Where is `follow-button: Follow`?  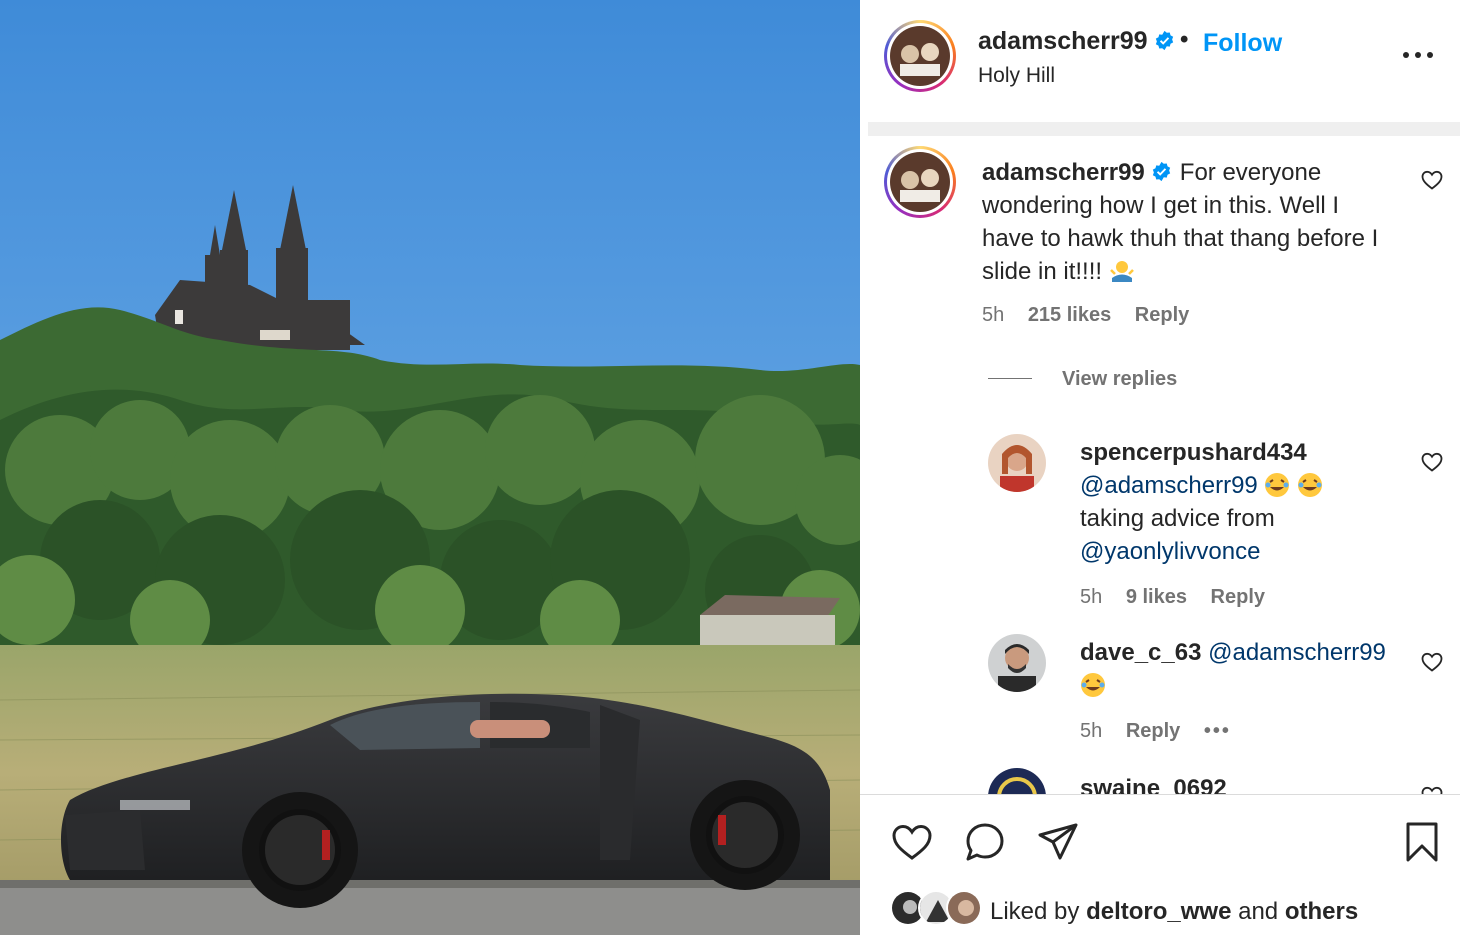 follow-button: Follow is located at coordinates (1242, 43).